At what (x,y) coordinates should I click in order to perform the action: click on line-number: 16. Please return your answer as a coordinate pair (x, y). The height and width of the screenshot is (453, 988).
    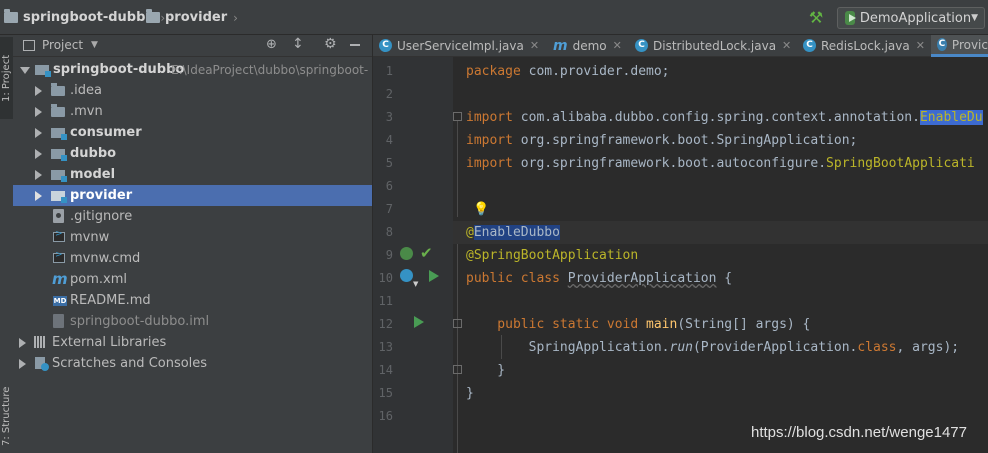
    Looking at the image, I should click on (385, 416).